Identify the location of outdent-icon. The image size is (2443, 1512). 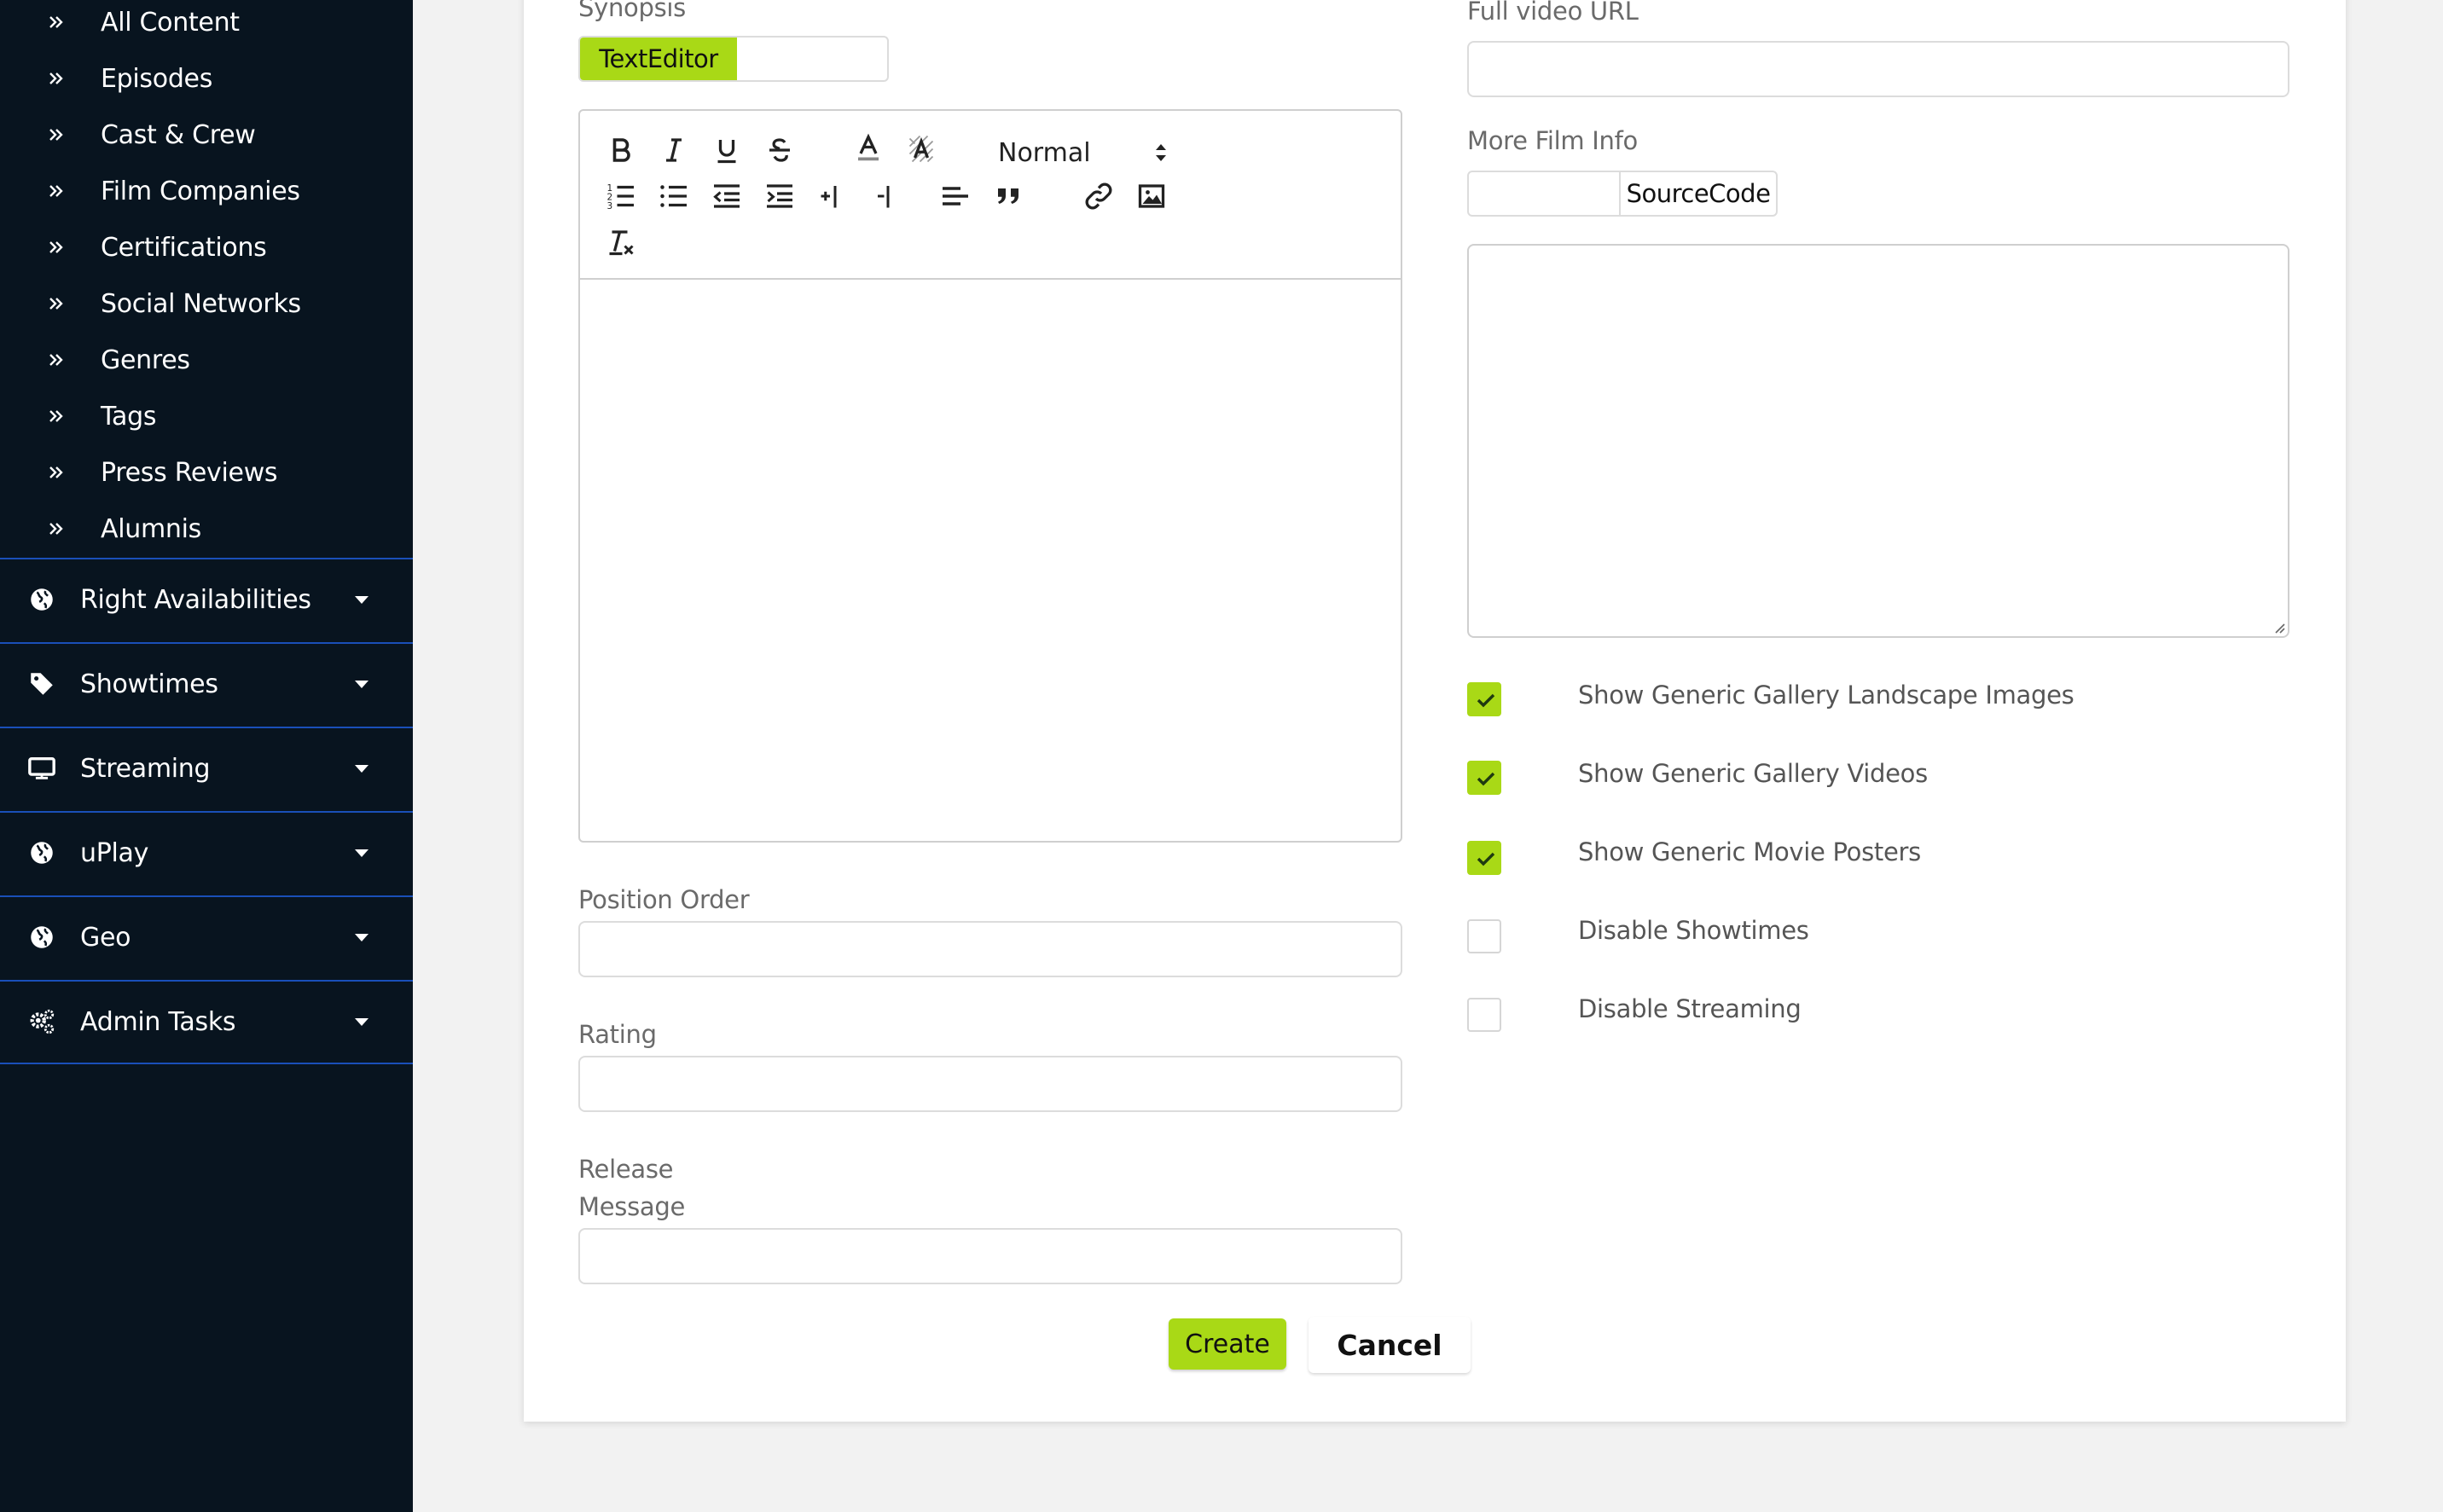
(727, 196).